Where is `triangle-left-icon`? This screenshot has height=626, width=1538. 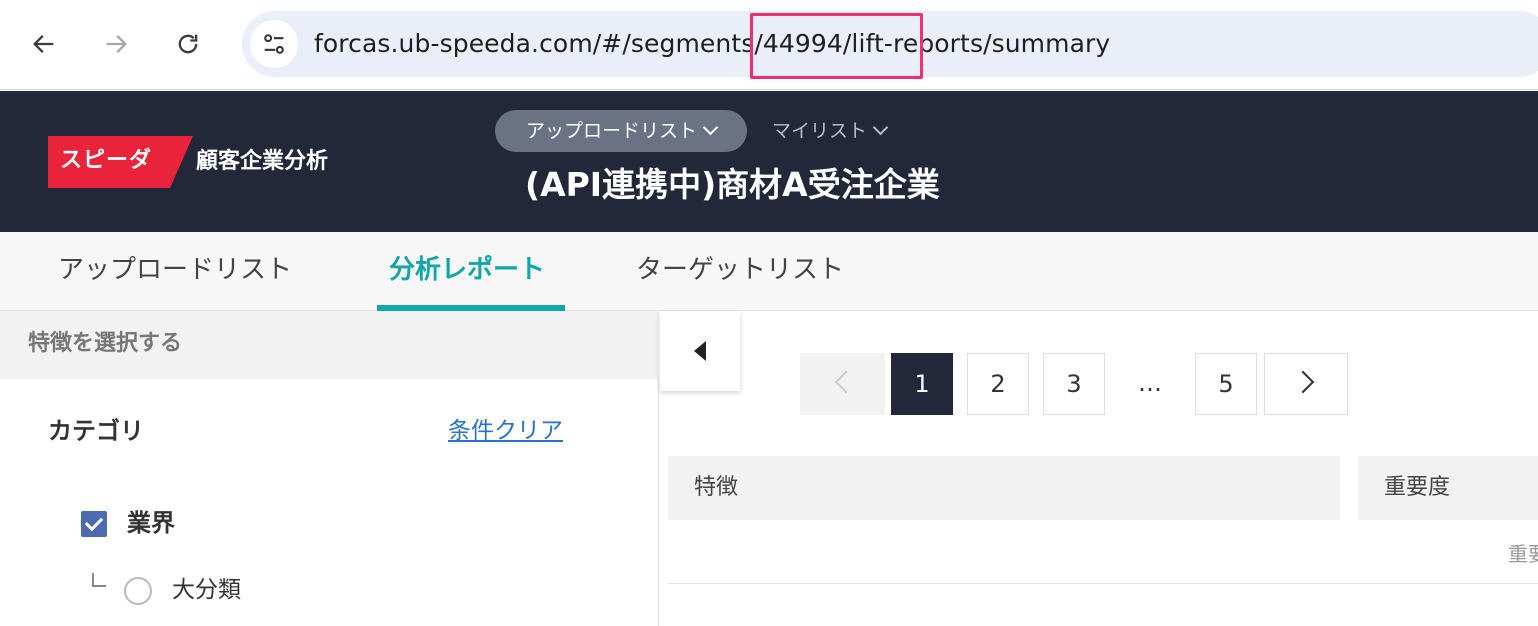 triangle-left-icon is located at coordinates (700, 351).